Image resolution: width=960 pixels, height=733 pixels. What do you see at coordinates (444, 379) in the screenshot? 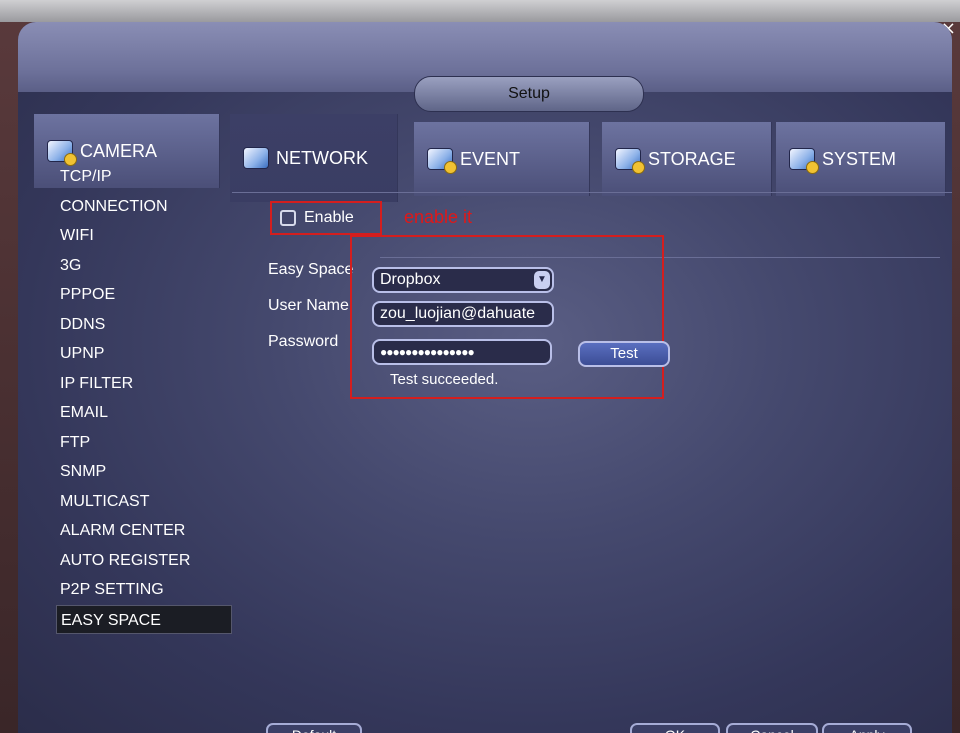
I see `test-status: Test succeeded.` at bounding box center [444, 379].